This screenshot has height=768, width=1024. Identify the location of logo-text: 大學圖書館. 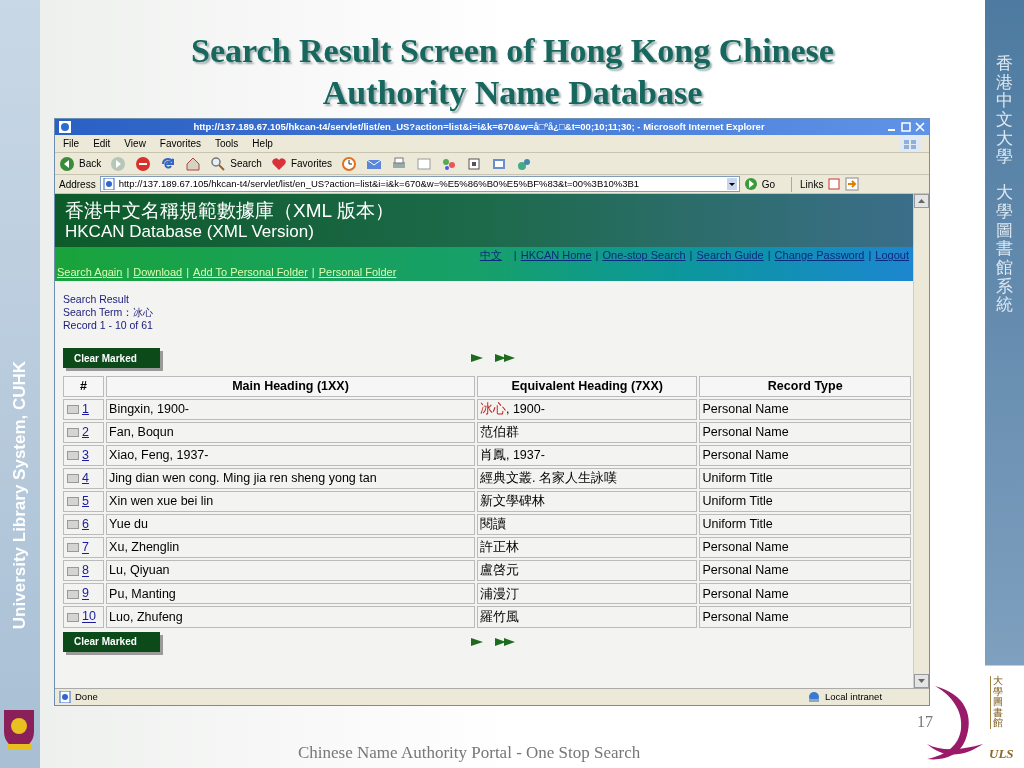
(998, 702).